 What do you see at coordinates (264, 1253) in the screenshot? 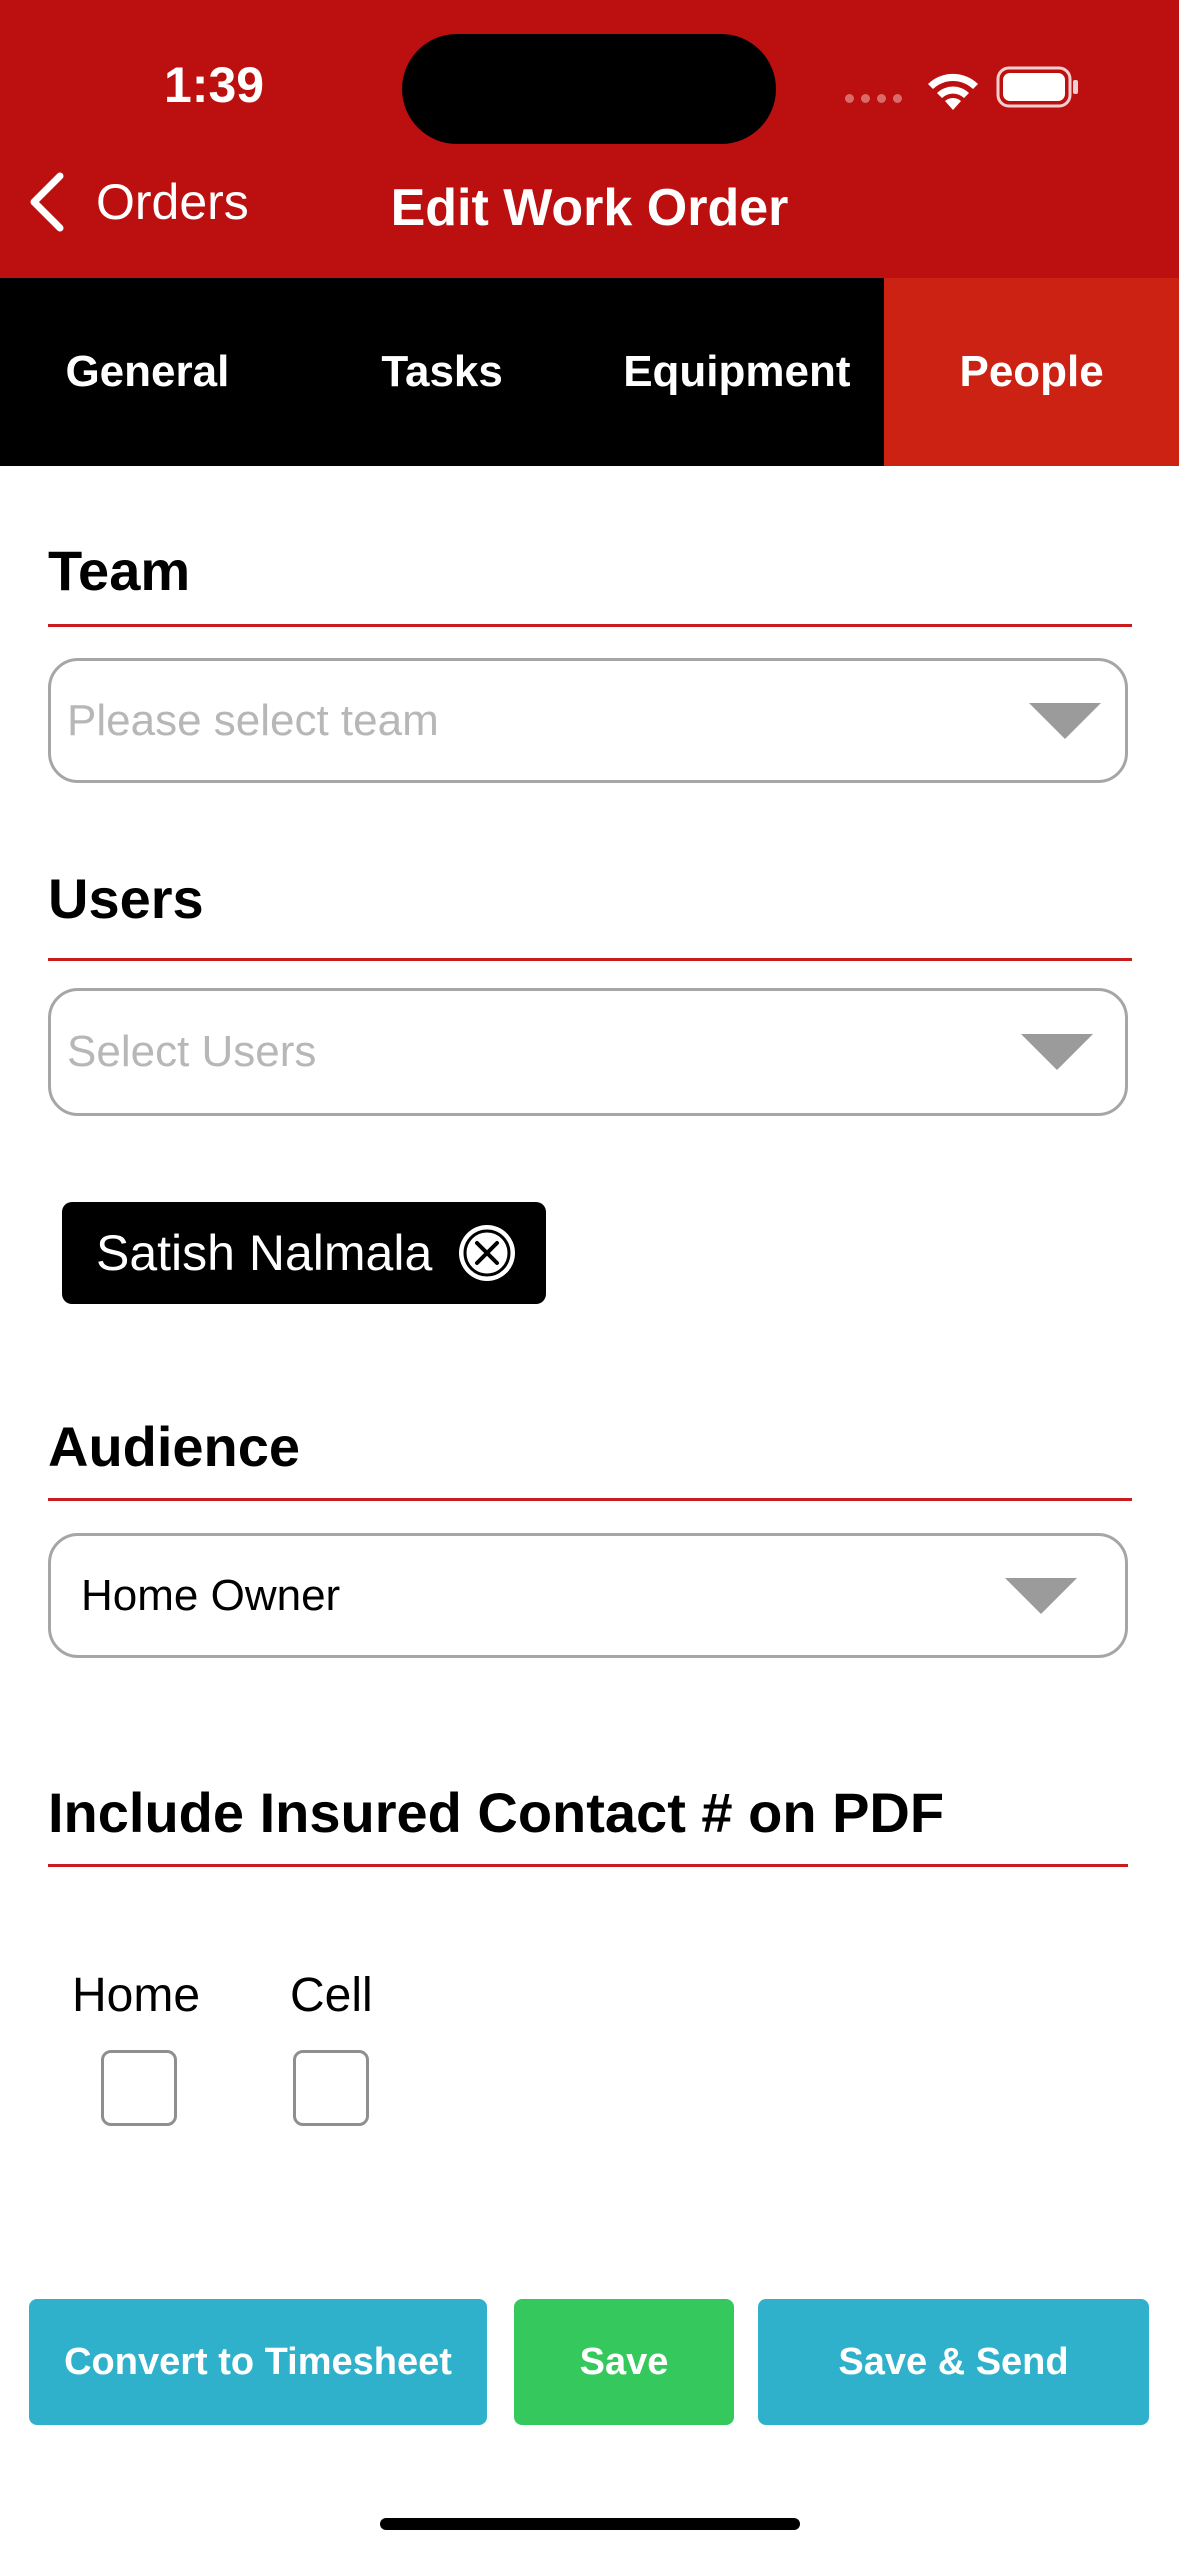
I see `user-chip-label: Satish Nalmala` at bounding box center [264, 1253].